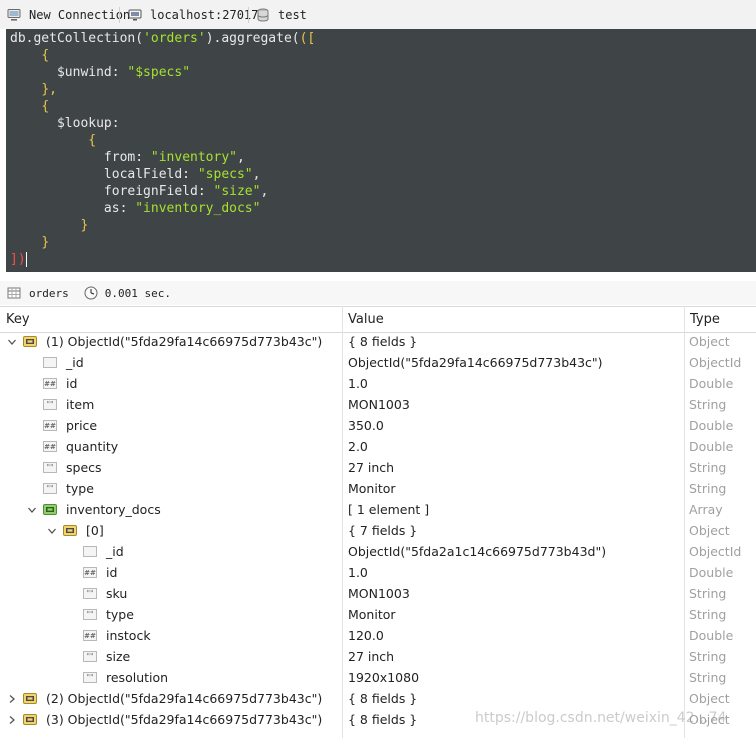 This screenshot has height=738, width=756. What do you see at coordinates (477, 551) in the screenshot?
I see `field-value: ObjectId("5fda2a1c14c66975d773b43d")` at bounding box center [477, 551].